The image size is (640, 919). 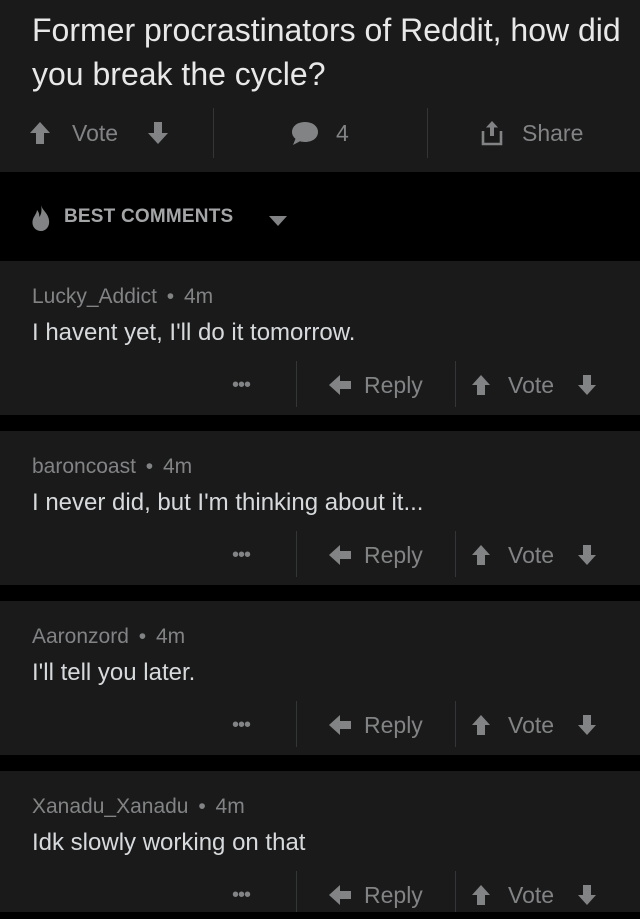 I want to click on comment-count: 4, so click(x=342, y=132).